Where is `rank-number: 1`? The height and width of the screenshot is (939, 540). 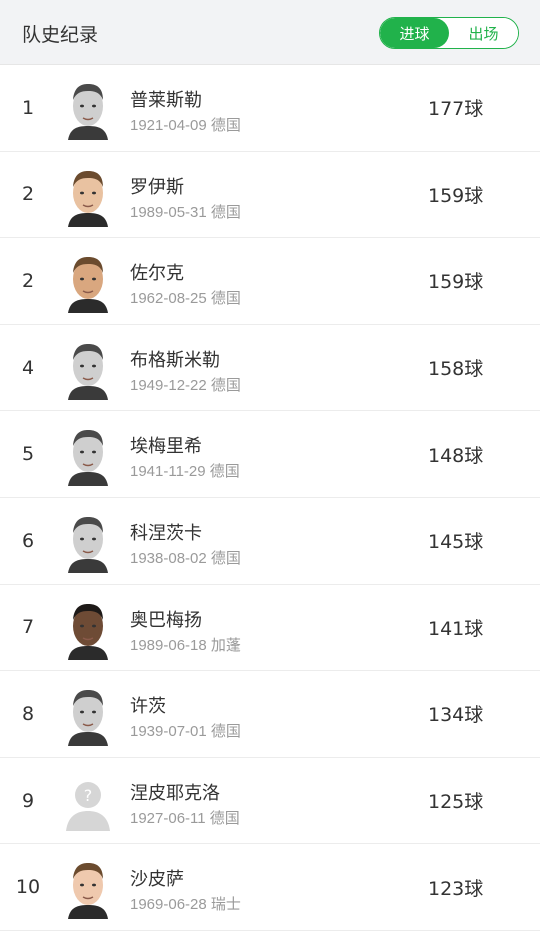
rank-number: 1 is located at coordinates (28, 107).